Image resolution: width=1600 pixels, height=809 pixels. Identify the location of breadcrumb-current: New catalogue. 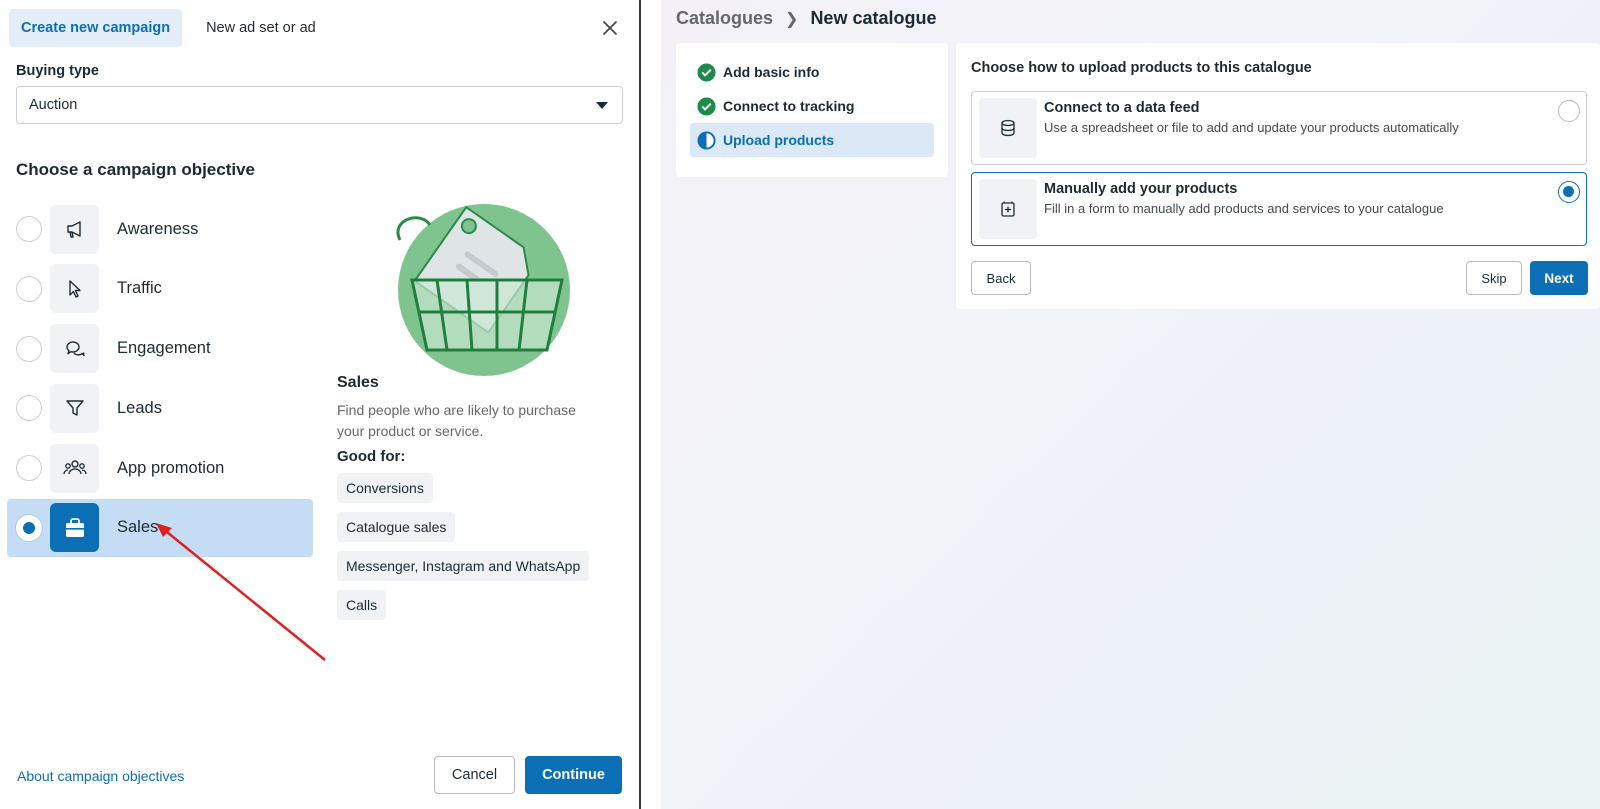
(873, 18).